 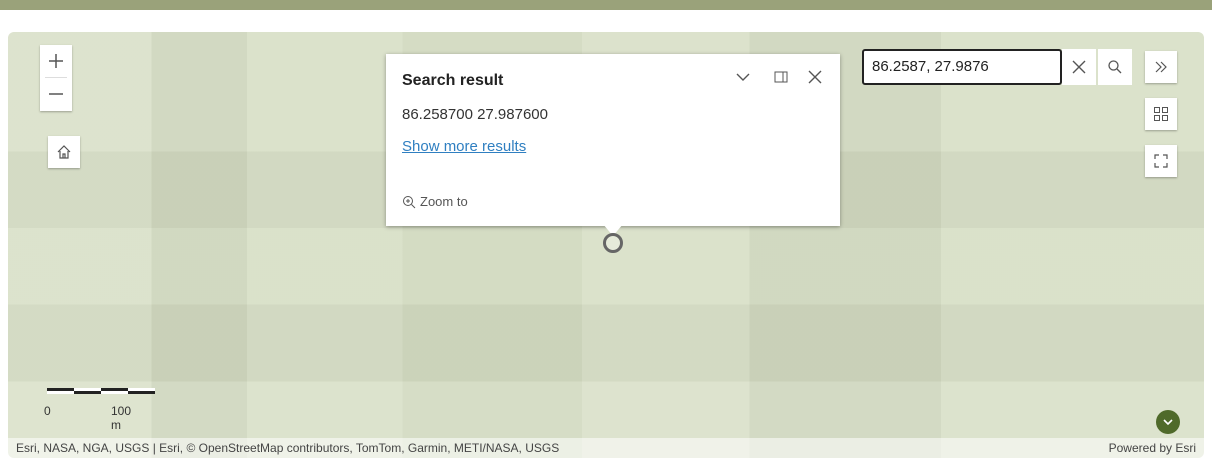 I want to click on result-coordinates: 86.258700 27.987600, so click(x=475, y=114).